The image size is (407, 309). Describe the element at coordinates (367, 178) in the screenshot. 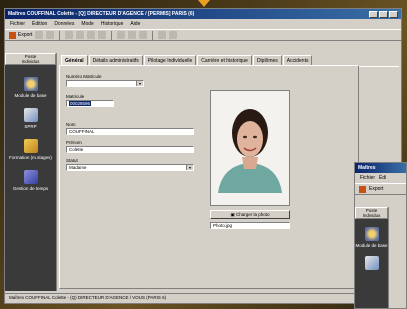

I see `second-menu-fichier: Fichier` at that location.